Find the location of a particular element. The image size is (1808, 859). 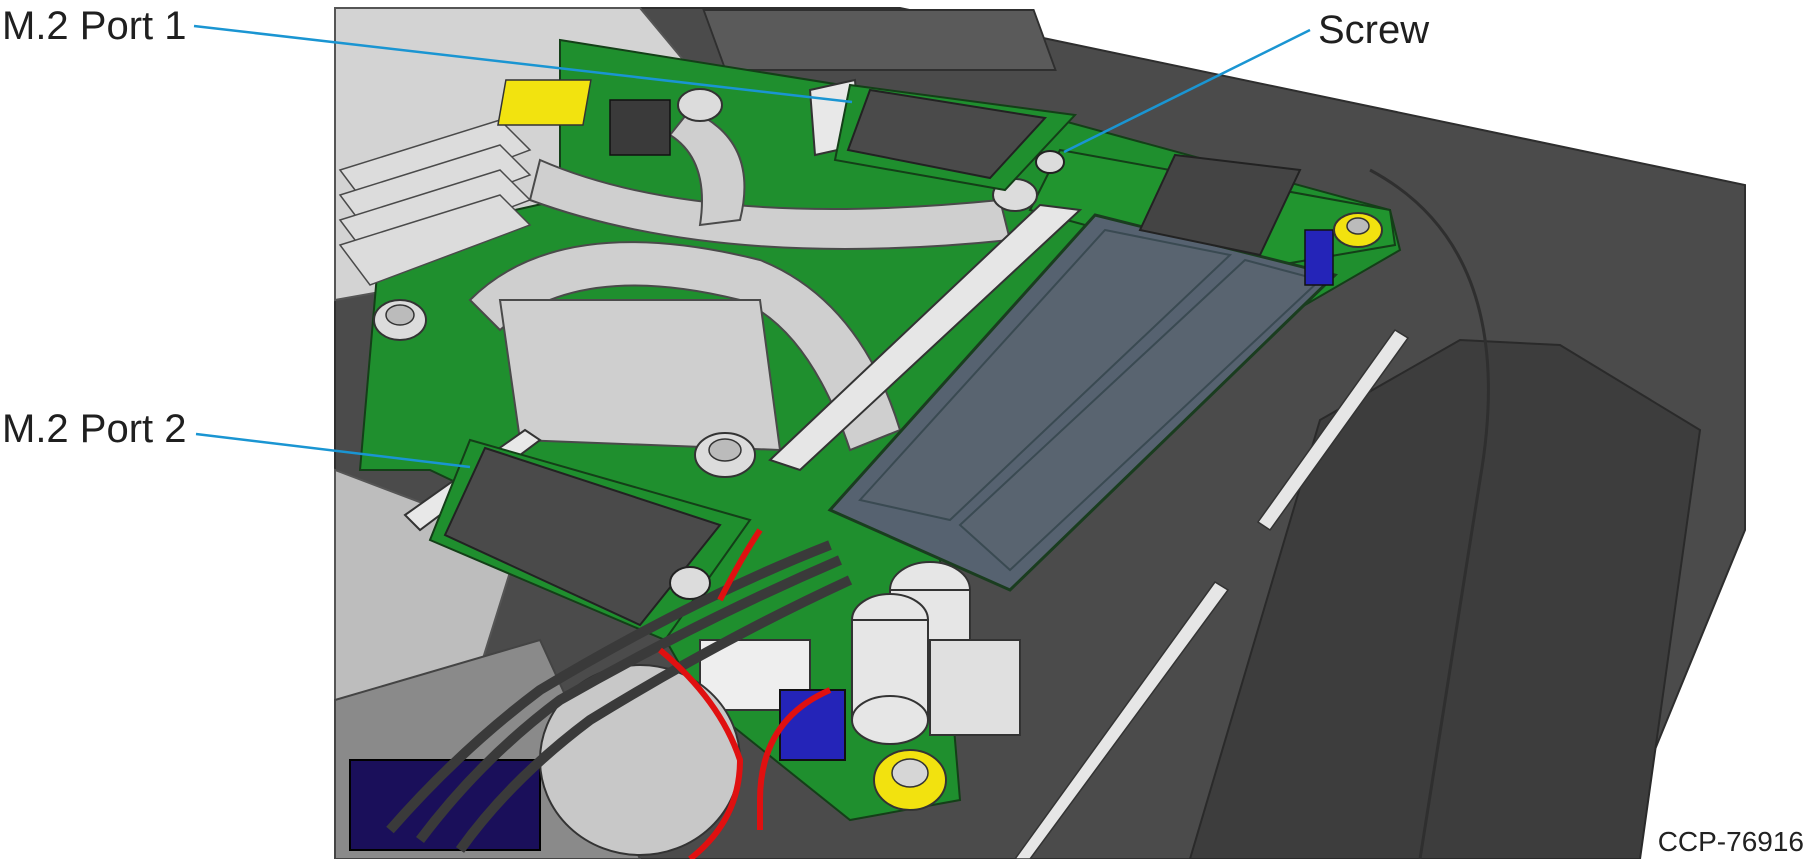

heatsink-screw-center is located at coordinates (725, 455).